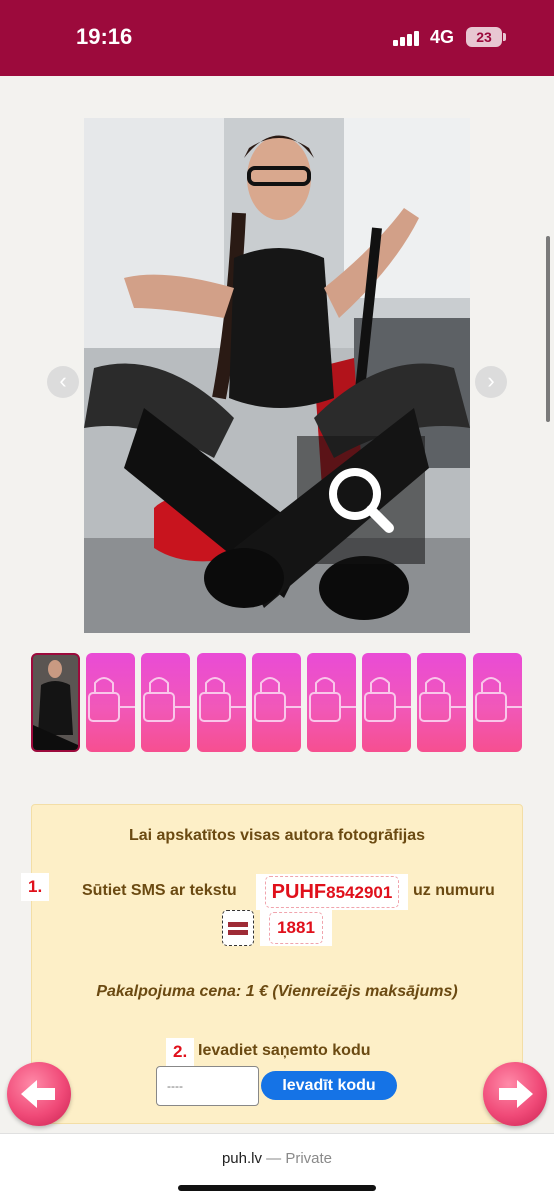  I want to click on next-button, so click(515, 1094).